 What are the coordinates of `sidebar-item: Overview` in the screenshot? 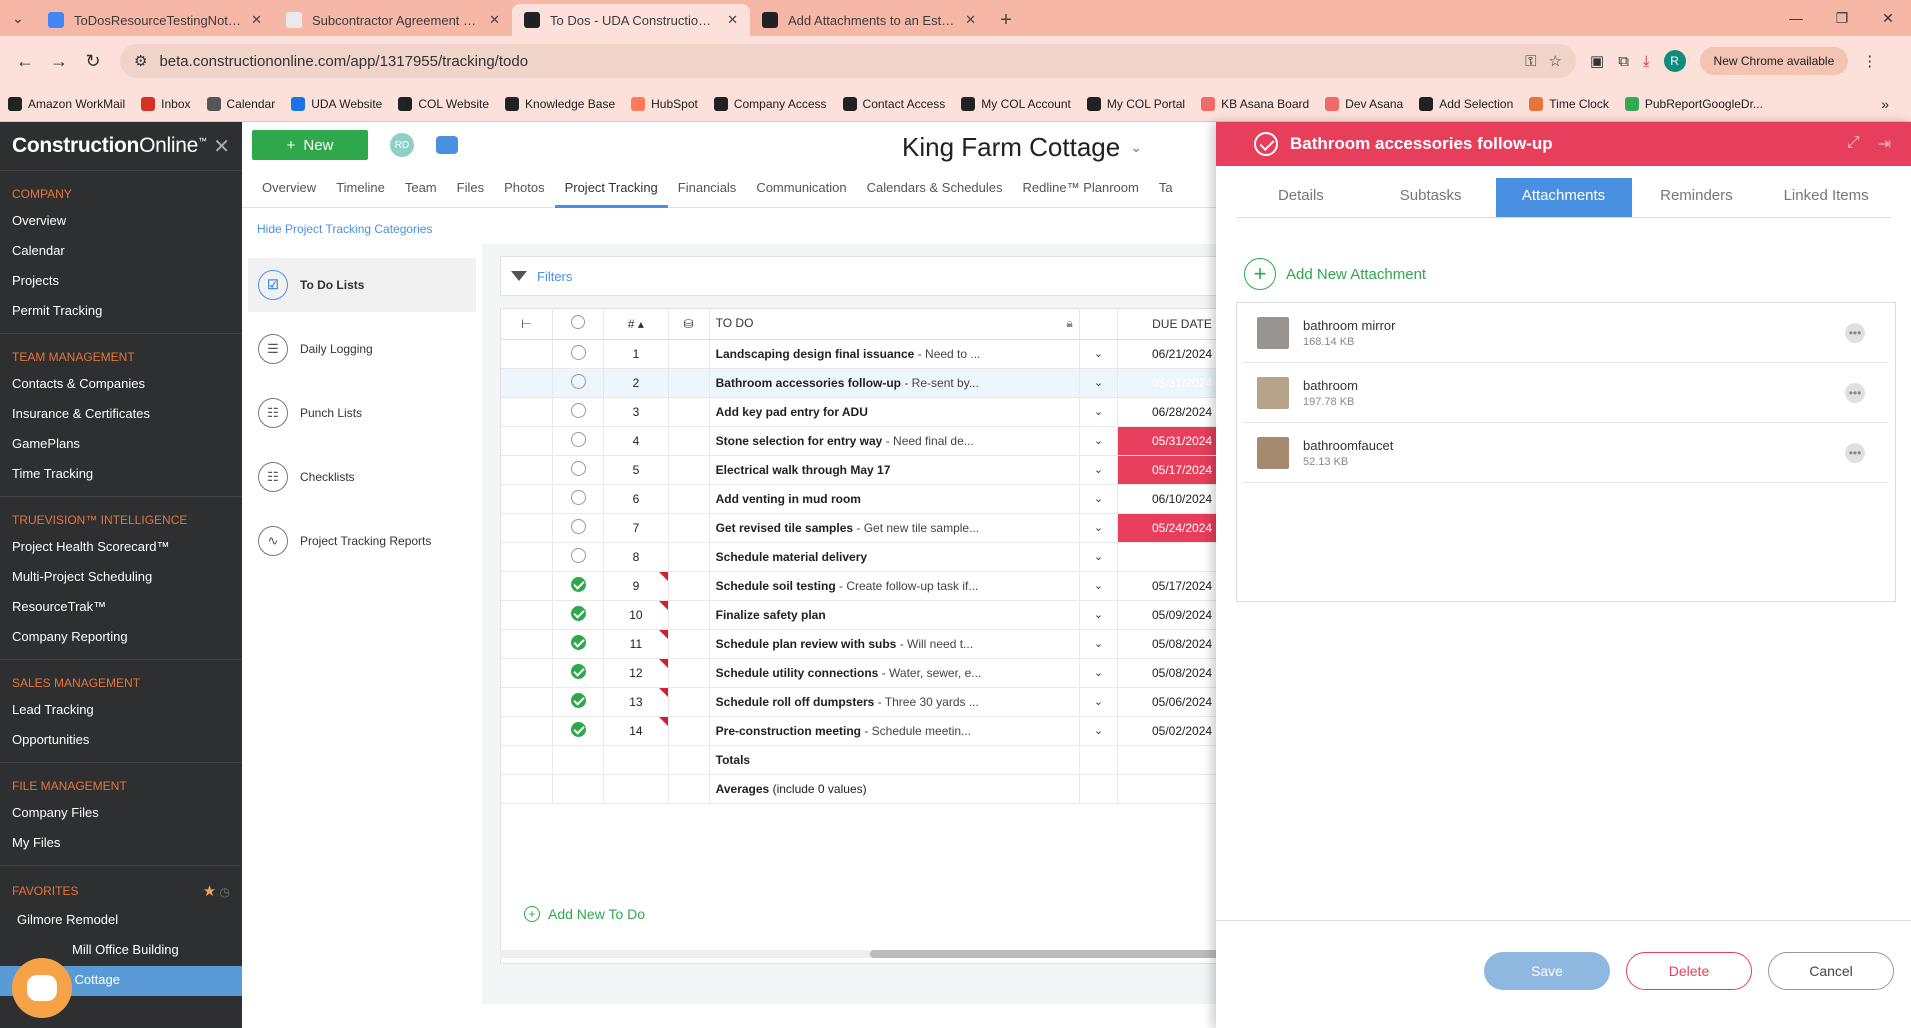 It's located at (121, 222).